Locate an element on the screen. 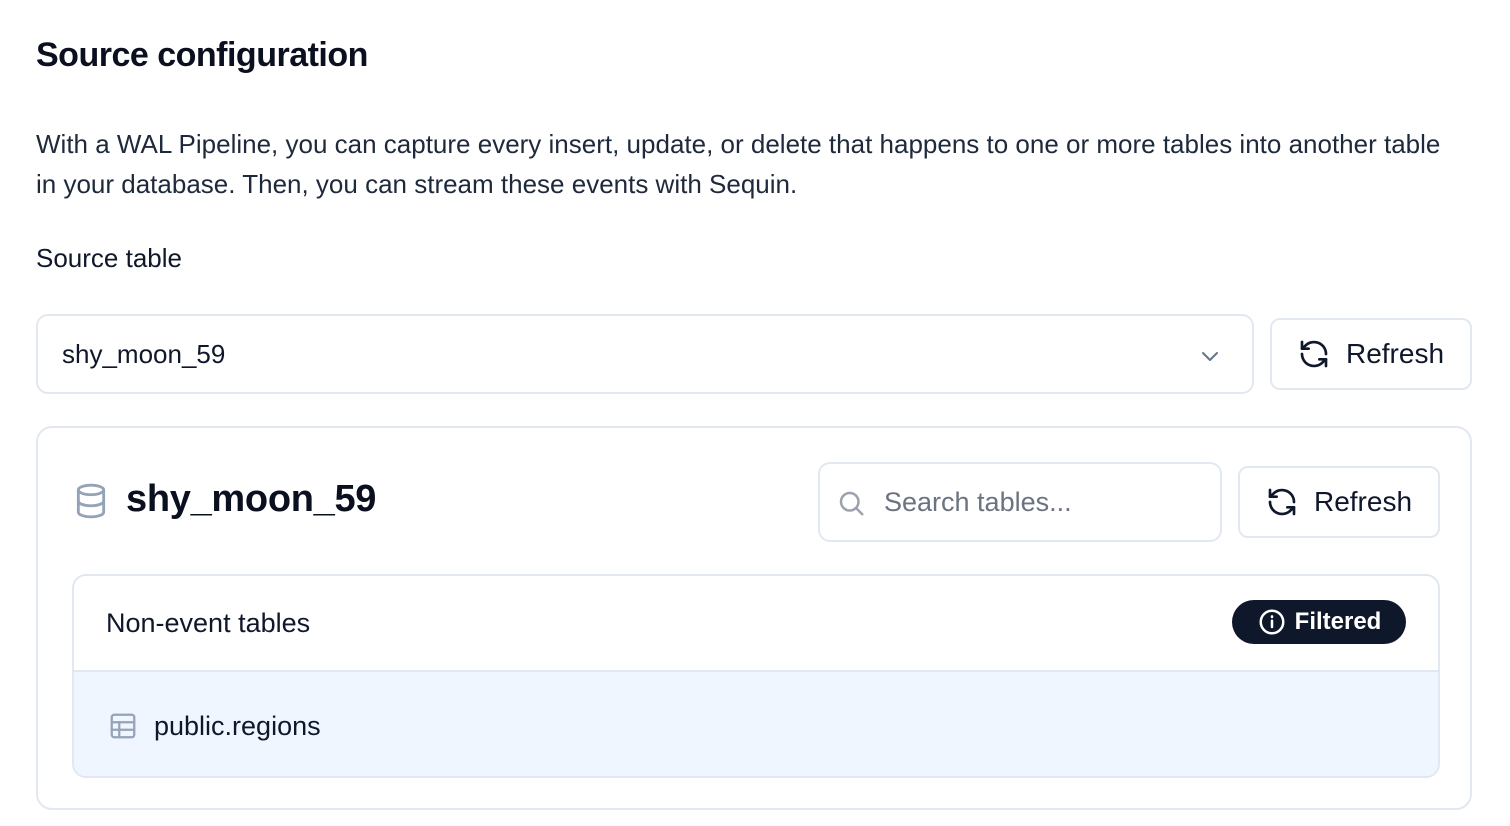 Image resolution: width=1510 pixels, height=826 pixels. source-table-select: shy_moon_59 is located at coordinates (645, 354).